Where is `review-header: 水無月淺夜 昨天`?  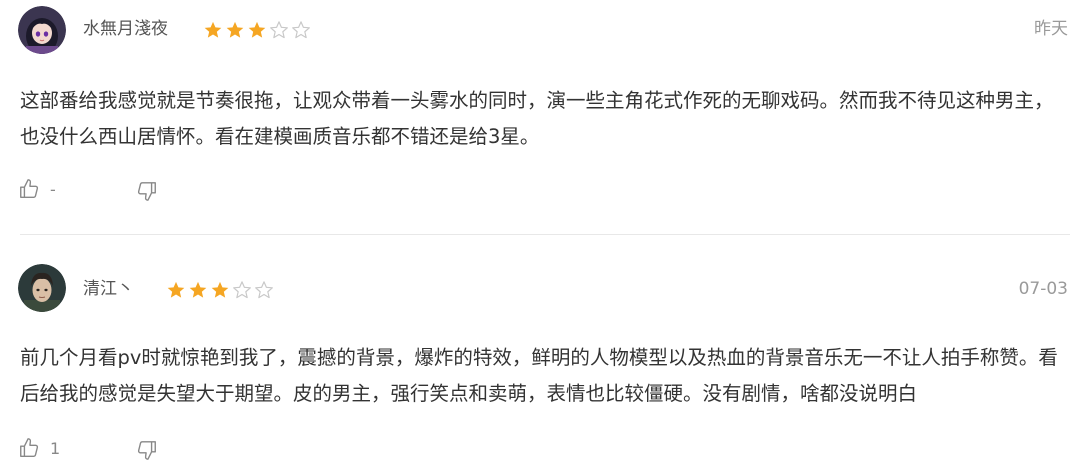 review-header: 水無月淺夜 昨天 is located at coordinates (540, 30).